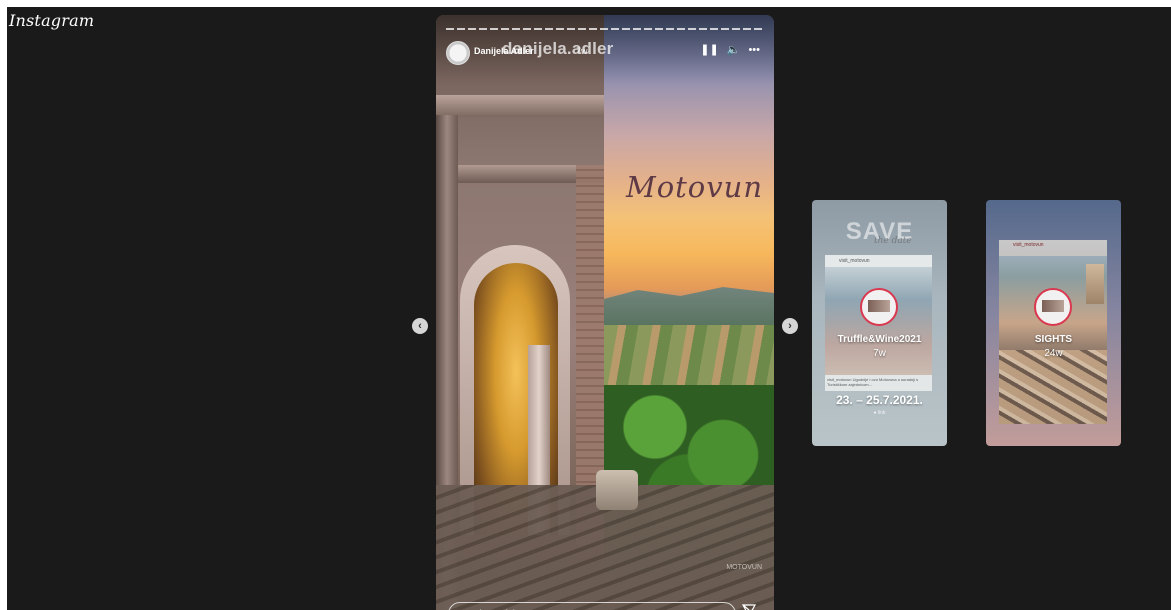 The height and width of the screenshot is (610, 1171). Describe the element at coordinates (617, 490) in the screenshot. I see `stone-planter` at that location.